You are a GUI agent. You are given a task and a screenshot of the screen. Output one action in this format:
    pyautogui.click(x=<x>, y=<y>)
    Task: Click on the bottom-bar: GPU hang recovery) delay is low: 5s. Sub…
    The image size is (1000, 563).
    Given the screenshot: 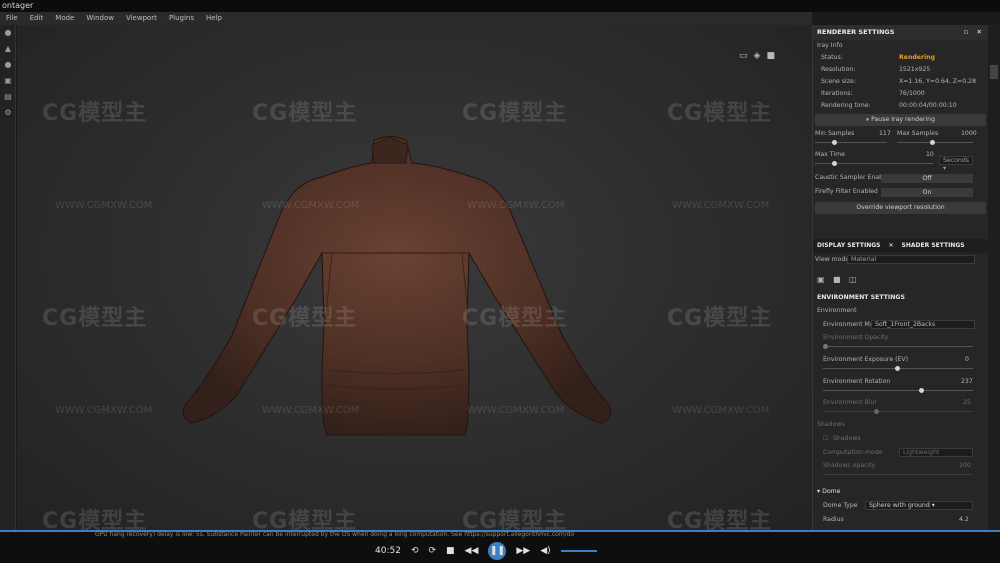 What is the action you would take?
    pyautogui.click(x=500, y=546)
    